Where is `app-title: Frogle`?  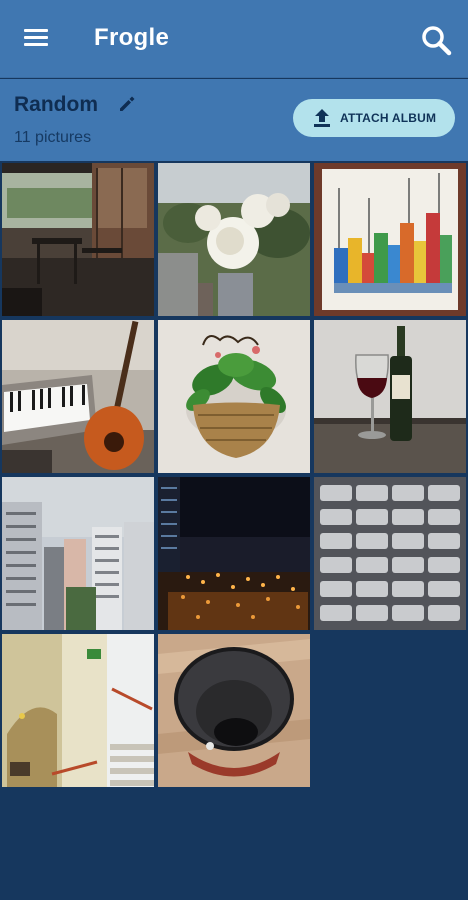
app-title: Frogle is located at coordinates (132, 37).